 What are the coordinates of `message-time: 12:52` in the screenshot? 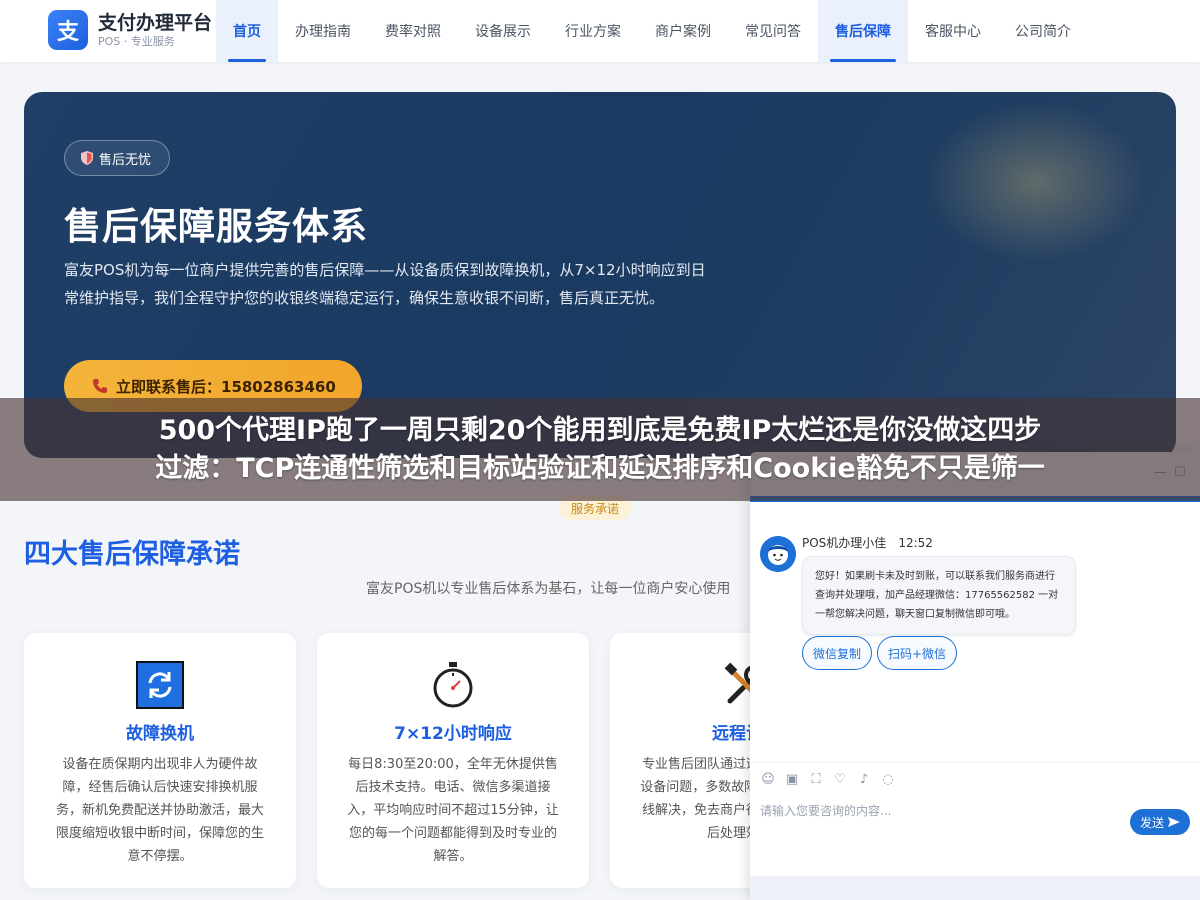 It's located at (915, 543).